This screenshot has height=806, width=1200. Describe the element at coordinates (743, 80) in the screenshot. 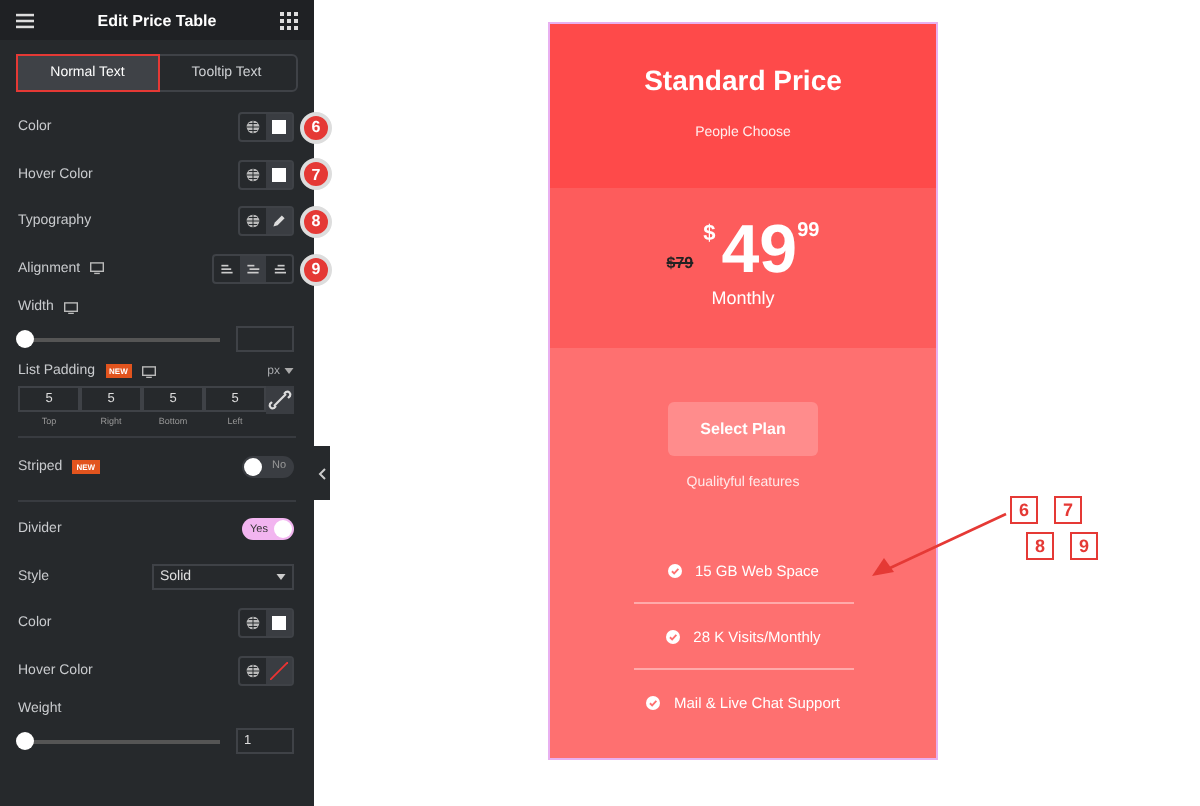

I see `plan-title: Standard Price` at that location.